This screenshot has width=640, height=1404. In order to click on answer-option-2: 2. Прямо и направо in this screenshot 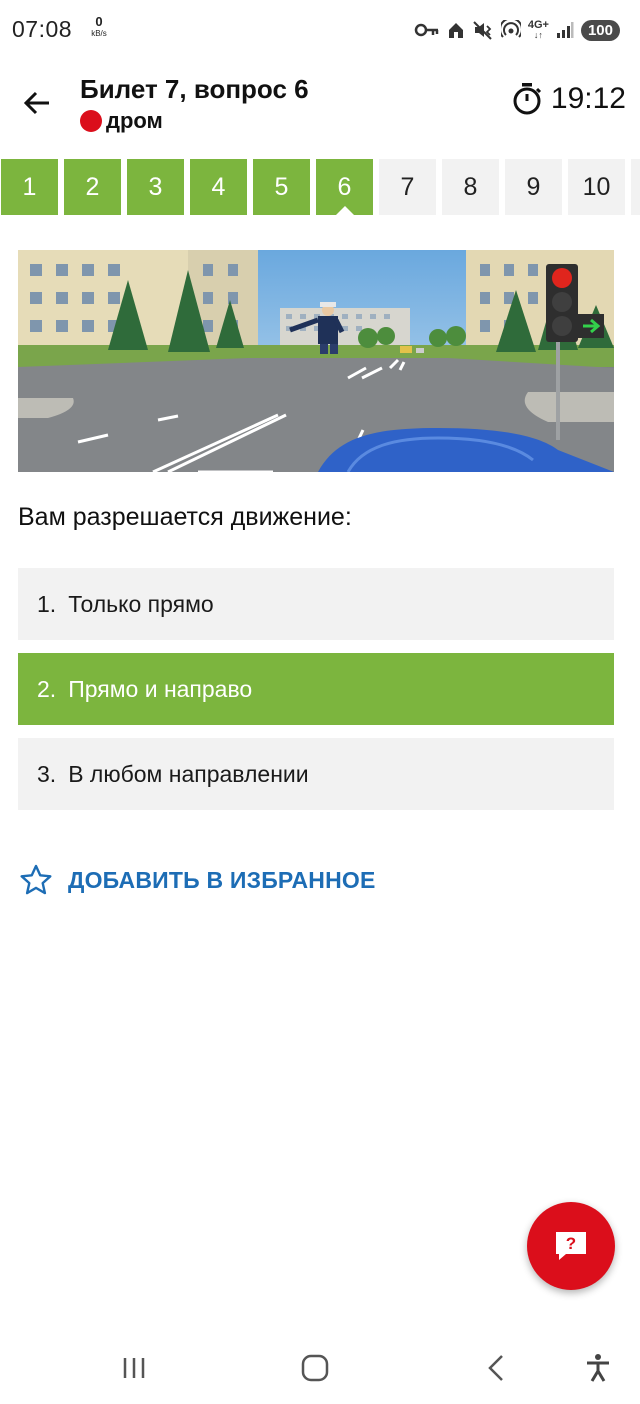, I will do `click(316, 689)`.